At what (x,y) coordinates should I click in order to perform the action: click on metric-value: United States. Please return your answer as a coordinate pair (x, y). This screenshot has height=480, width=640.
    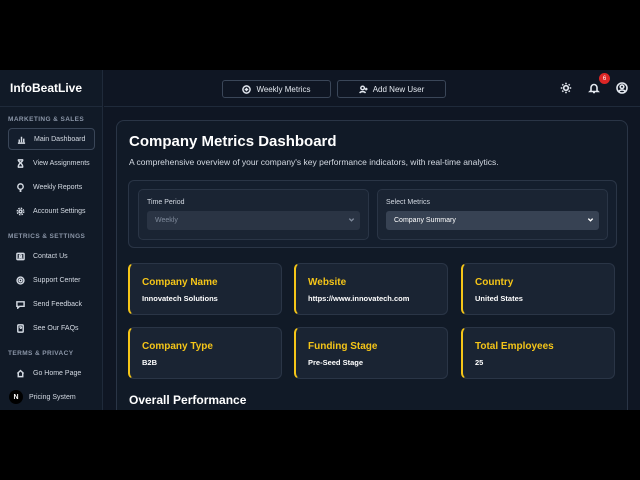
    Looking at the image, I should click on (499, 298).